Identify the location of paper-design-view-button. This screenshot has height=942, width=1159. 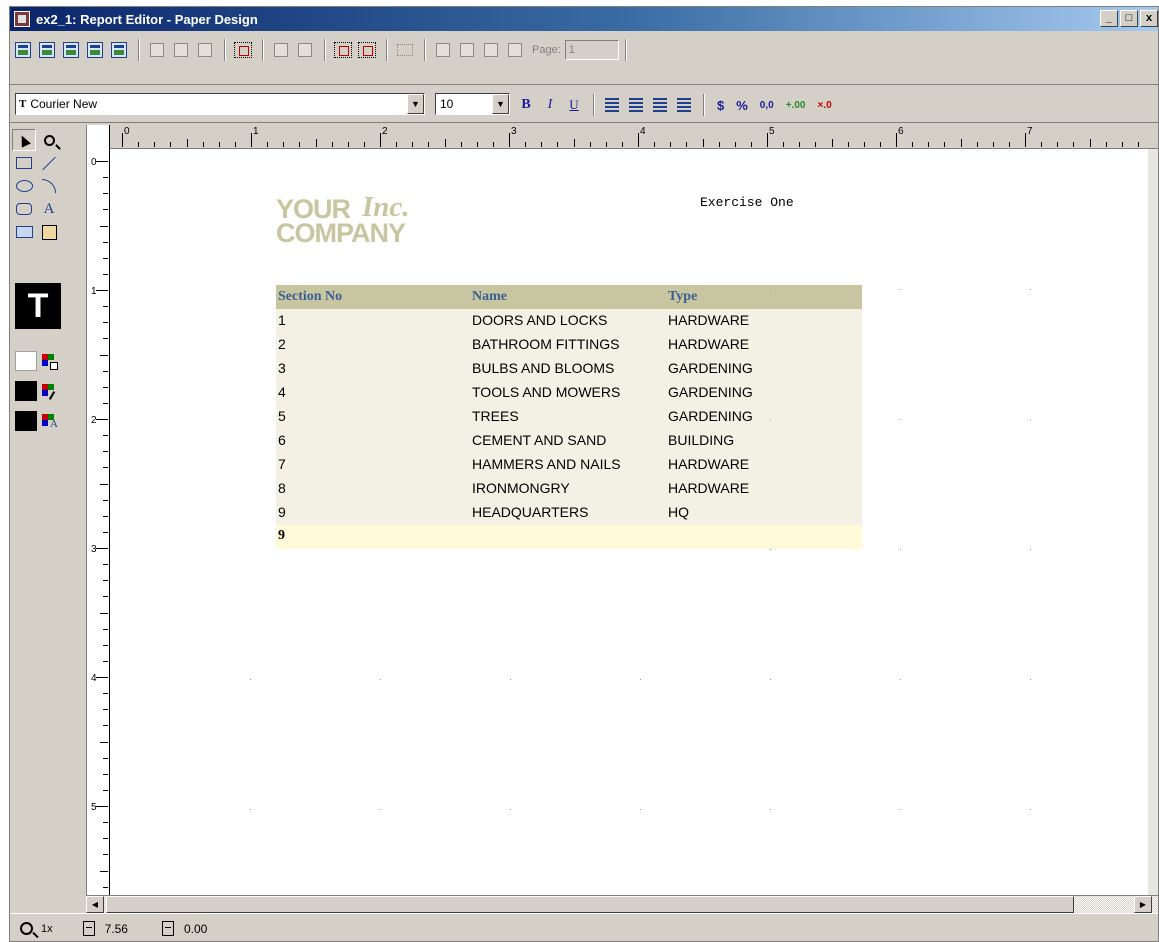
(95, 50).